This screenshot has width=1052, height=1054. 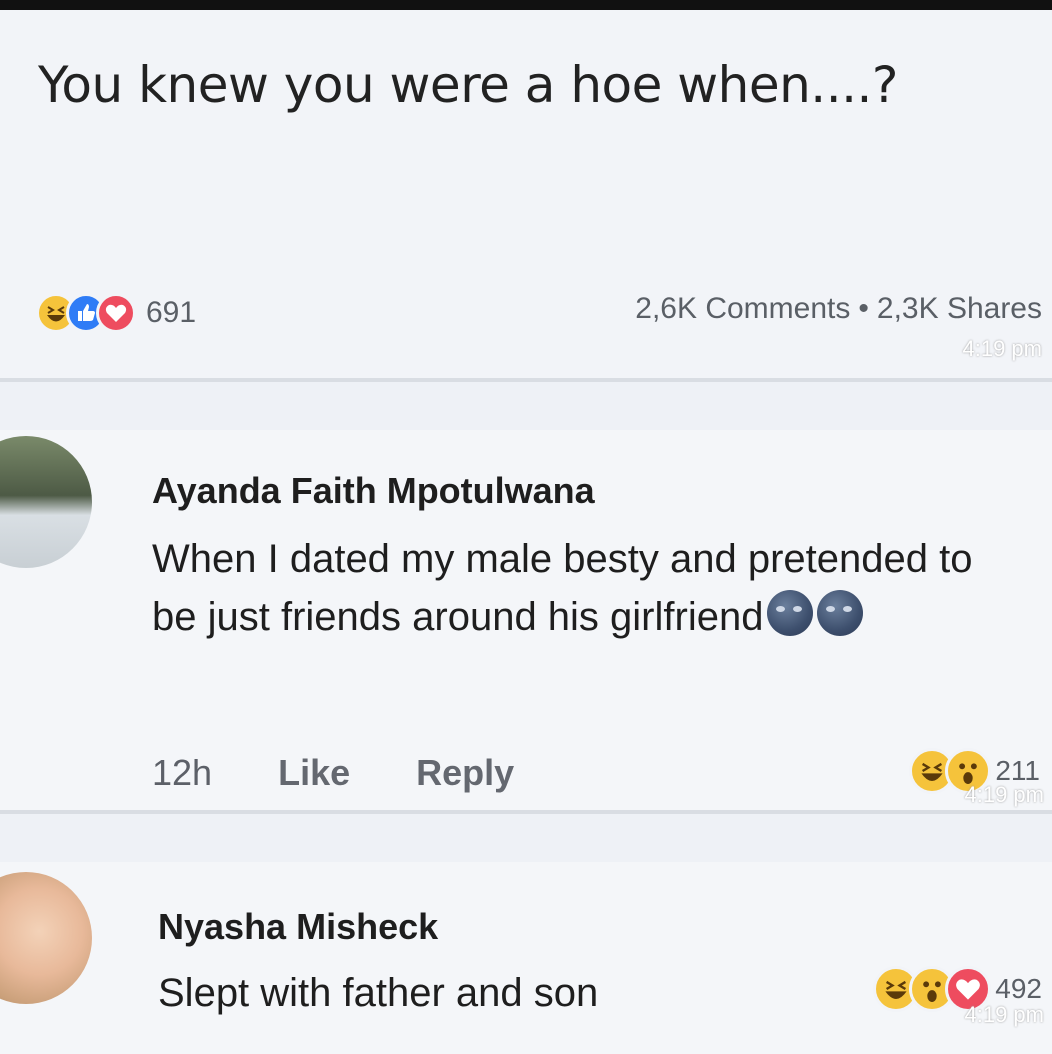 I want to click on post-stats: 2,6K Comments • 2,3K Shares, so click(x=838, y=309).